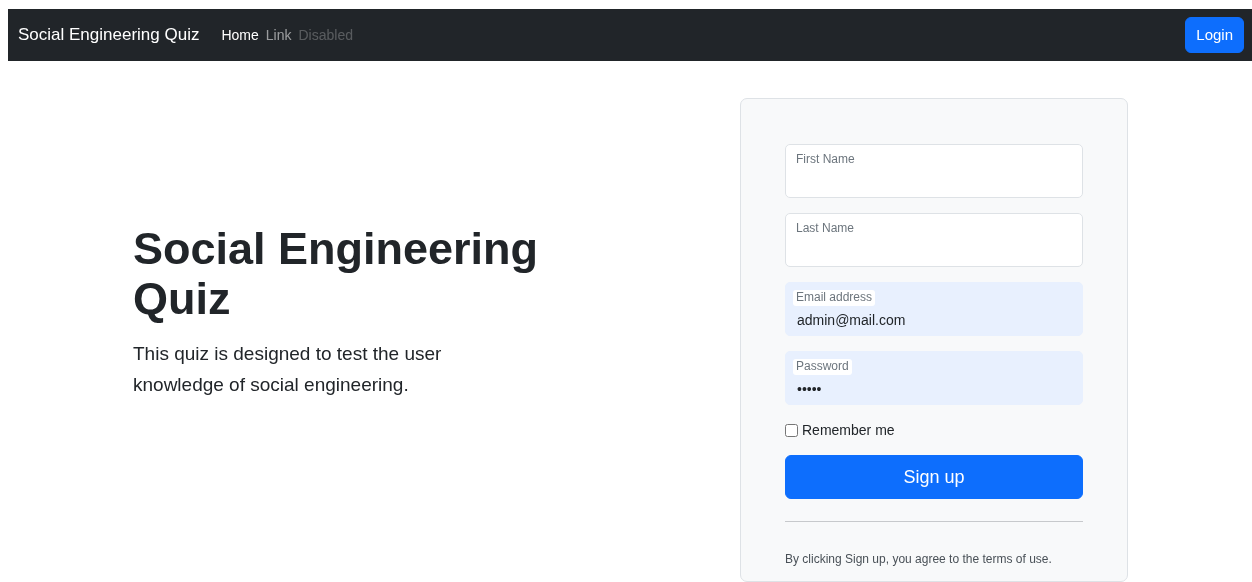 This screenshot has height=582, width=1252. What do you see at coordinates (282, 35) in the screenshot?
I see `nav-link: Link` at bounding box center [282, 35].